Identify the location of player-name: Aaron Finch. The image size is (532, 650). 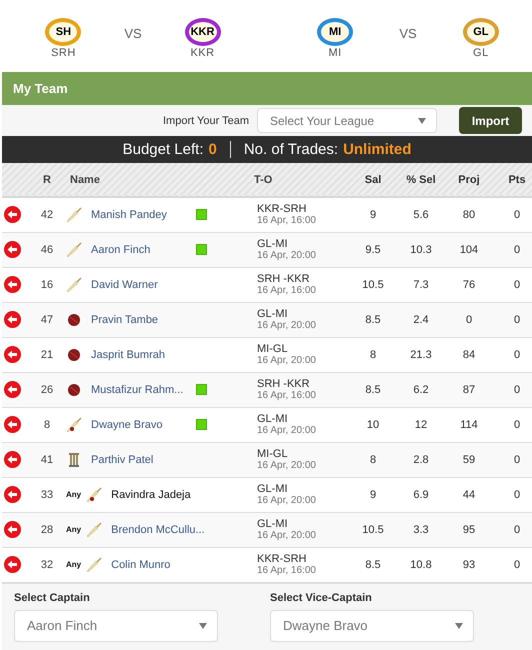
(141, 250).